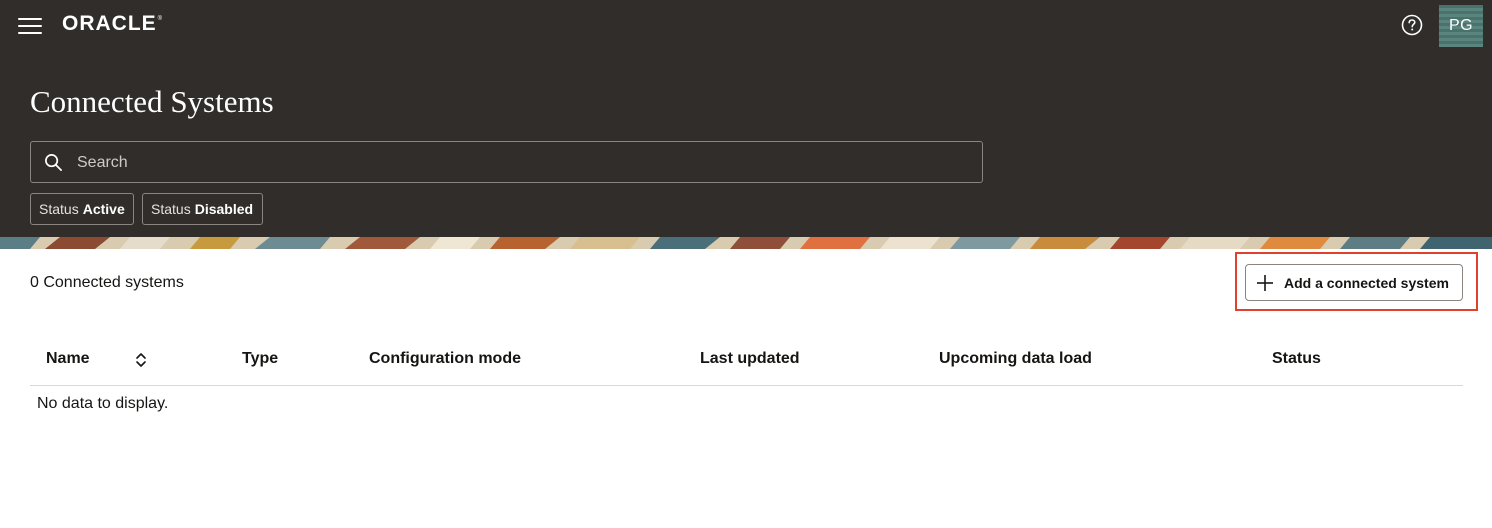  I want to click on search-box, so click(506, 162).